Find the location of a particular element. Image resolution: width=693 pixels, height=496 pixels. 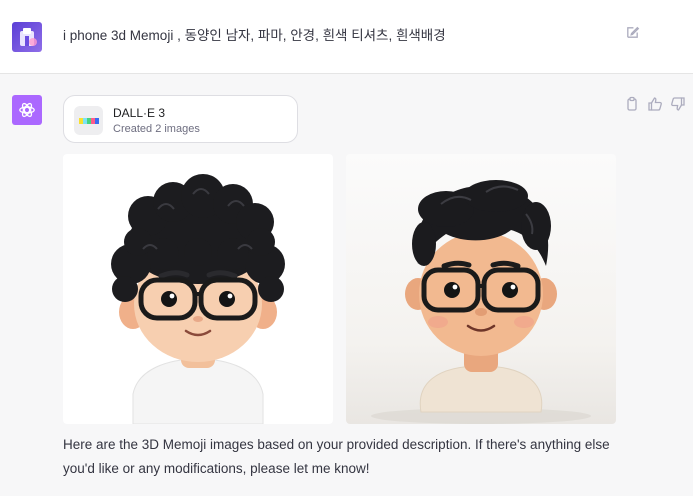

dalle-palette-icon is located at coordinates (88, 120).